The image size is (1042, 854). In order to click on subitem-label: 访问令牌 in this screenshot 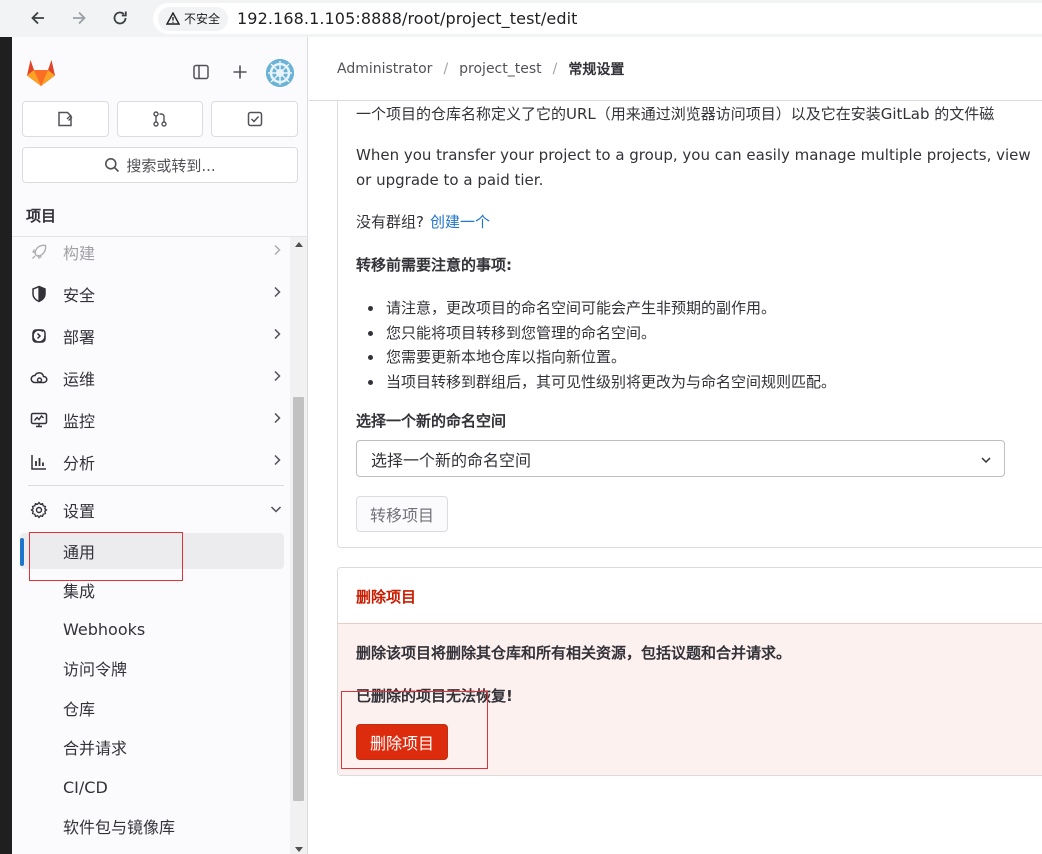, I will do `click(95, 669)`.